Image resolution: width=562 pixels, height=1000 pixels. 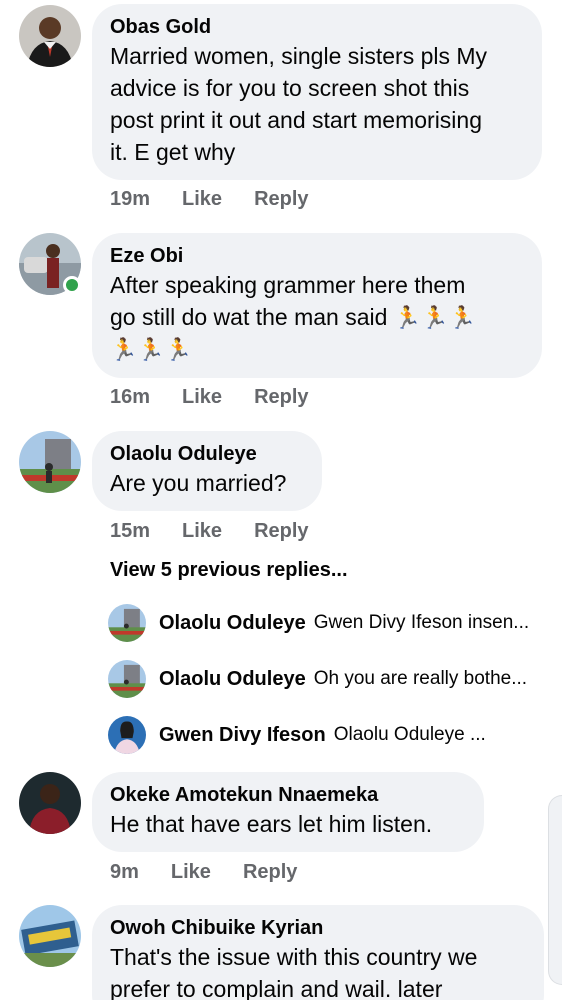 What do you see at coordinates (555, 890) in the screenshot?
I see `floating-edge-handle` at bounding box center [555, 890].